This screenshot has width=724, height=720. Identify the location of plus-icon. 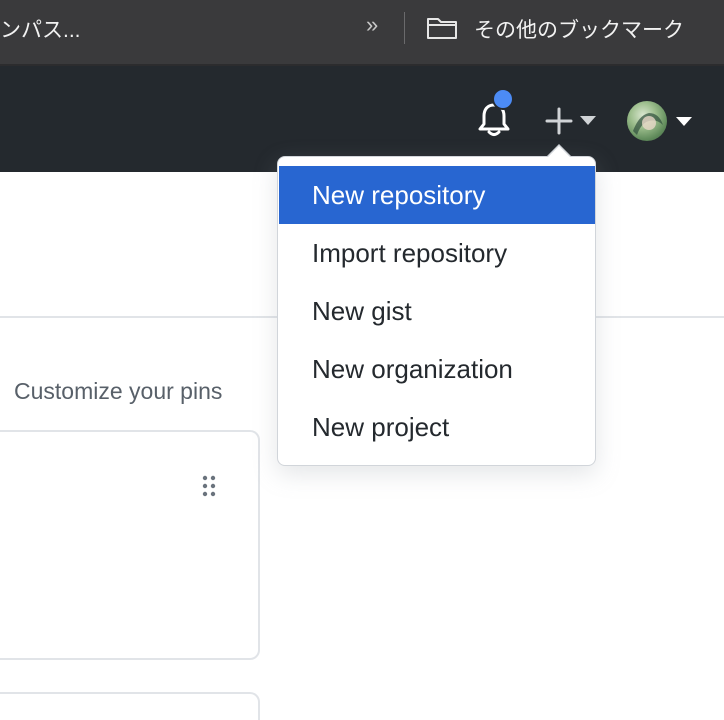
(559, 121).